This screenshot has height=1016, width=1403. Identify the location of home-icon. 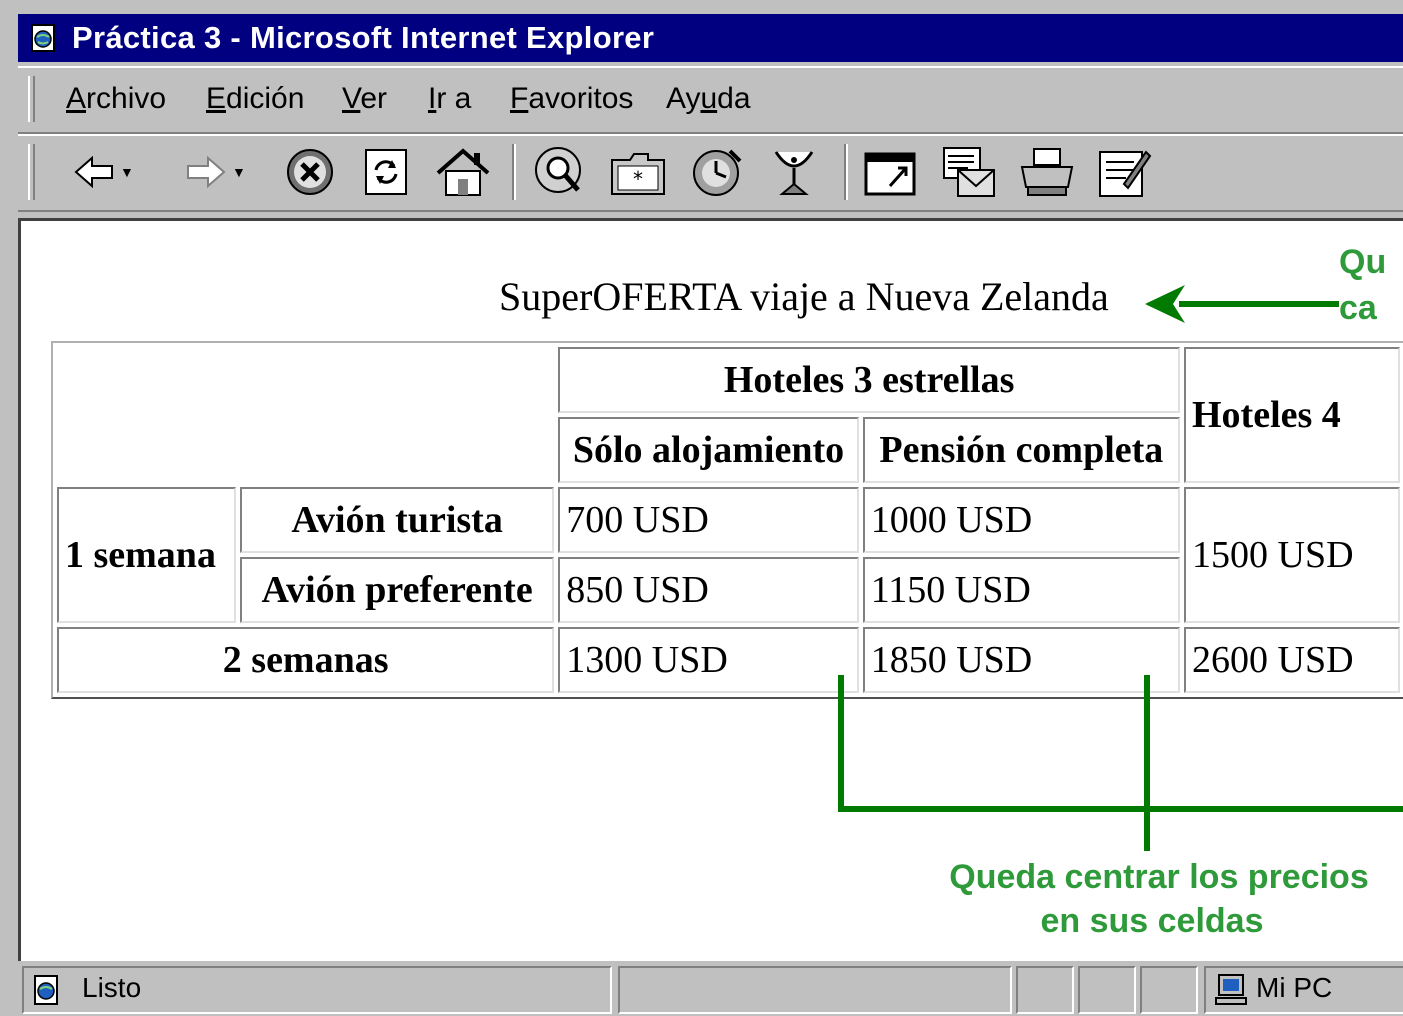
(463, 172).